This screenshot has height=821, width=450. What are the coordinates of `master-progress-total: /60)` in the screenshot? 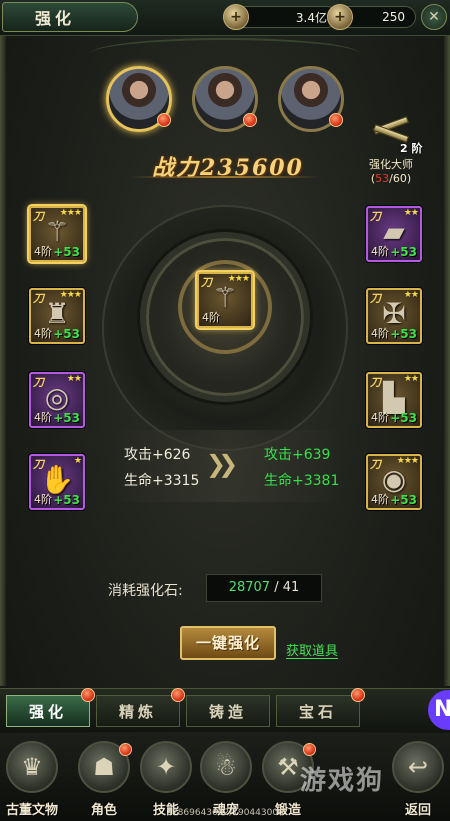 It's located at (400, 178).